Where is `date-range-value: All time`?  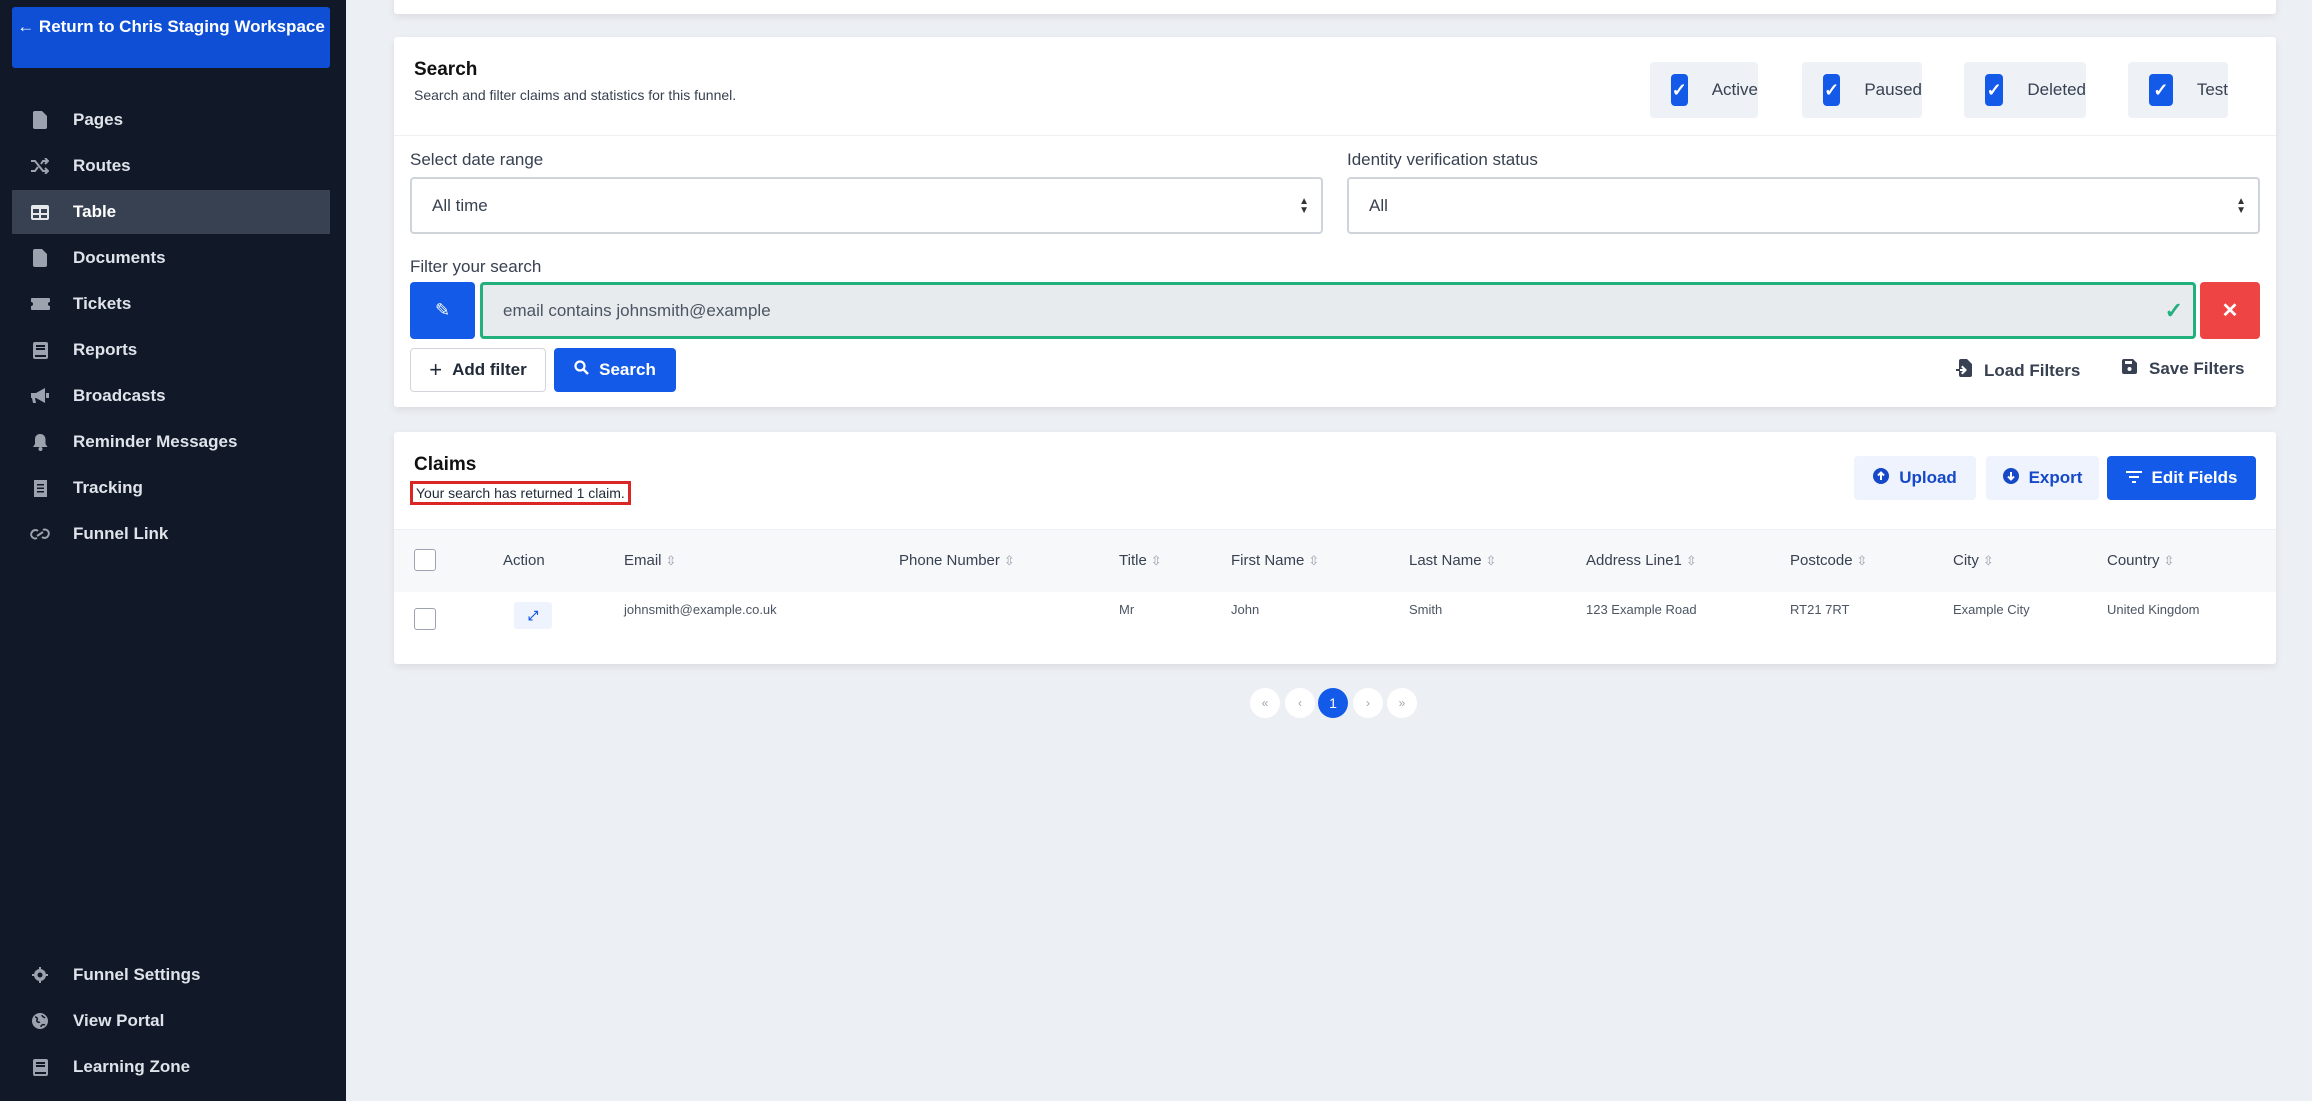
date-range-value: All time is located at coordinates (460, 205).